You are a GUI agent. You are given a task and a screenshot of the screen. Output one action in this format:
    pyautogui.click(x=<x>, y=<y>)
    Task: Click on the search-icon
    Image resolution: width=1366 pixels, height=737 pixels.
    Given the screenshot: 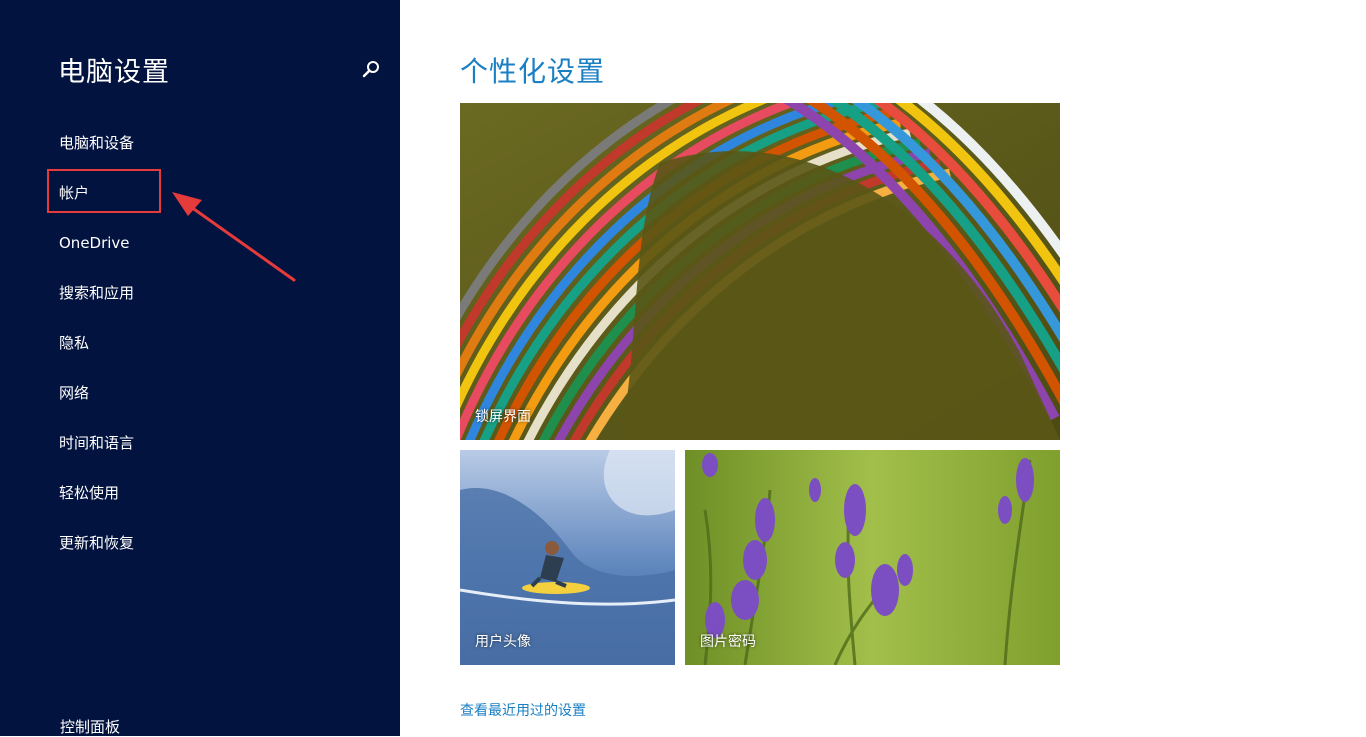 What is the action you would take?
    pyautogui.click(x=371, y=69)
    